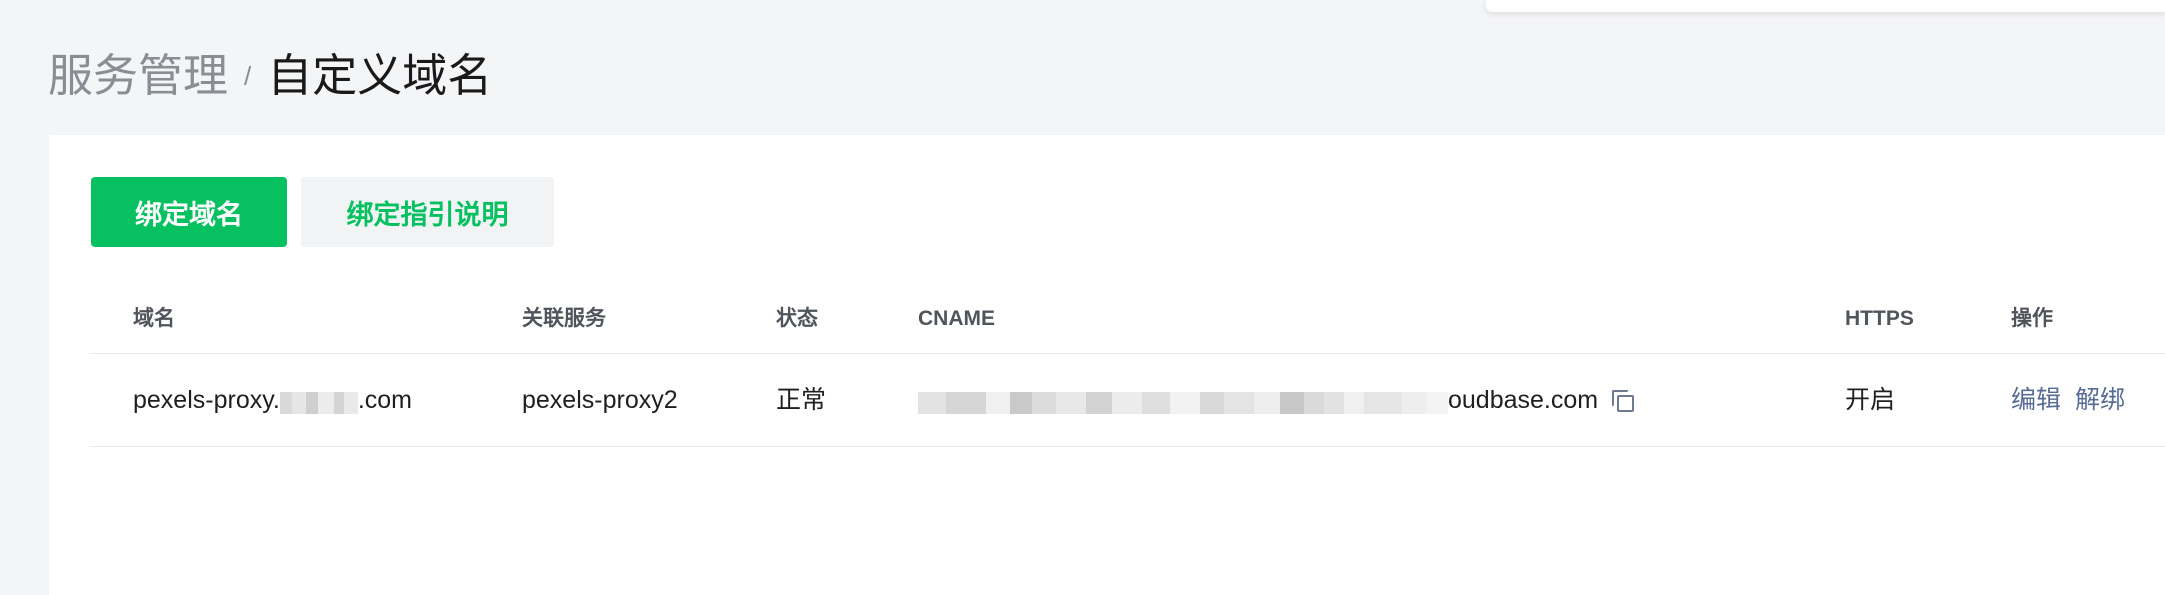 The image size is (2165, 595). I want to click on bind-domain-button: 绑定域名, so click(189, 212).